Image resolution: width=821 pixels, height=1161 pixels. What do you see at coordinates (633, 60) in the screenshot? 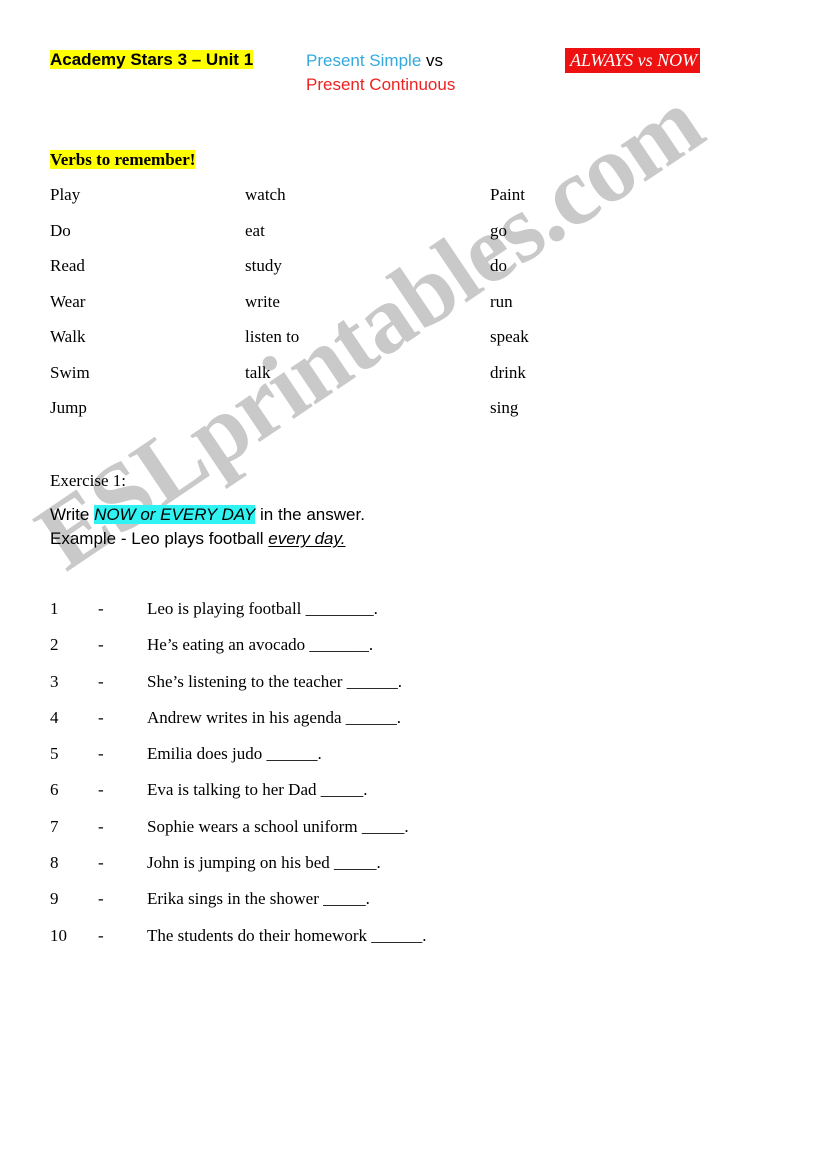
I see `always-vs-now-badge: ALWAYS vs NOW` at bounding box center [633, 60].